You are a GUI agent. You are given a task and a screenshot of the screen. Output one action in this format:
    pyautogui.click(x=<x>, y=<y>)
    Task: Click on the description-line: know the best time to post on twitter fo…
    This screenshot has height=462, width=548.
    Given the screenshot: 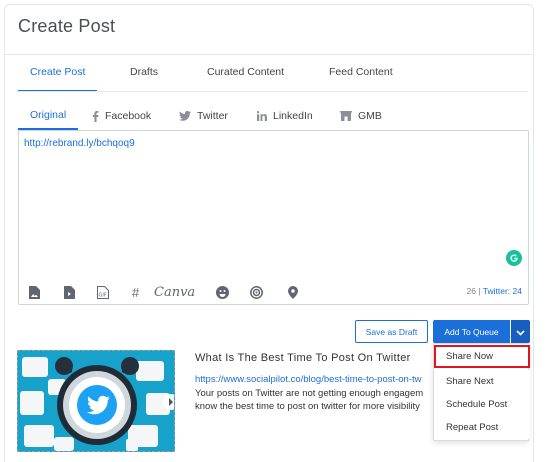 What is the action you would take?
    pyautogui.click(x=307, y=406)
    